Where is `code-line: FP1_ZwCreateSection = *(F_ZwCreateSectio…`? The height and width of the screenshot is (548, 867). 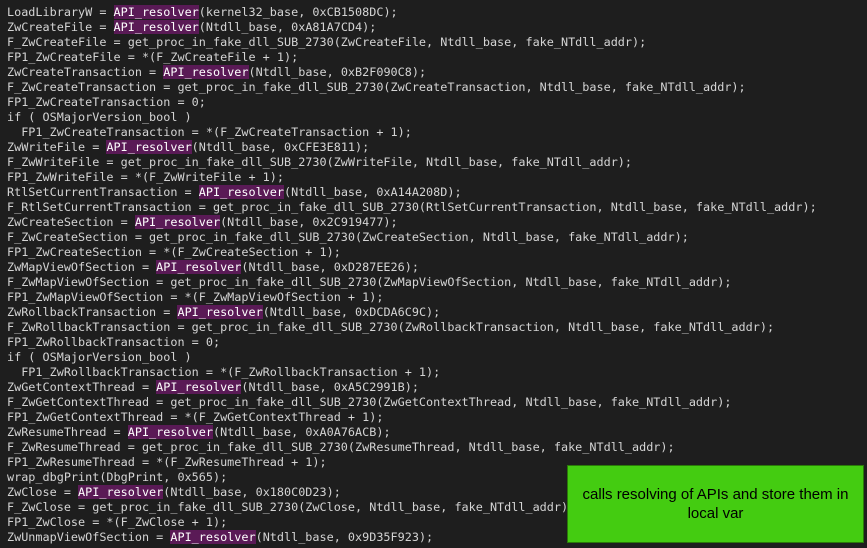
code-line: FP1_ZwCreateSection = *(F_ZwCreateSectio… is located at coordinates (174, 252).